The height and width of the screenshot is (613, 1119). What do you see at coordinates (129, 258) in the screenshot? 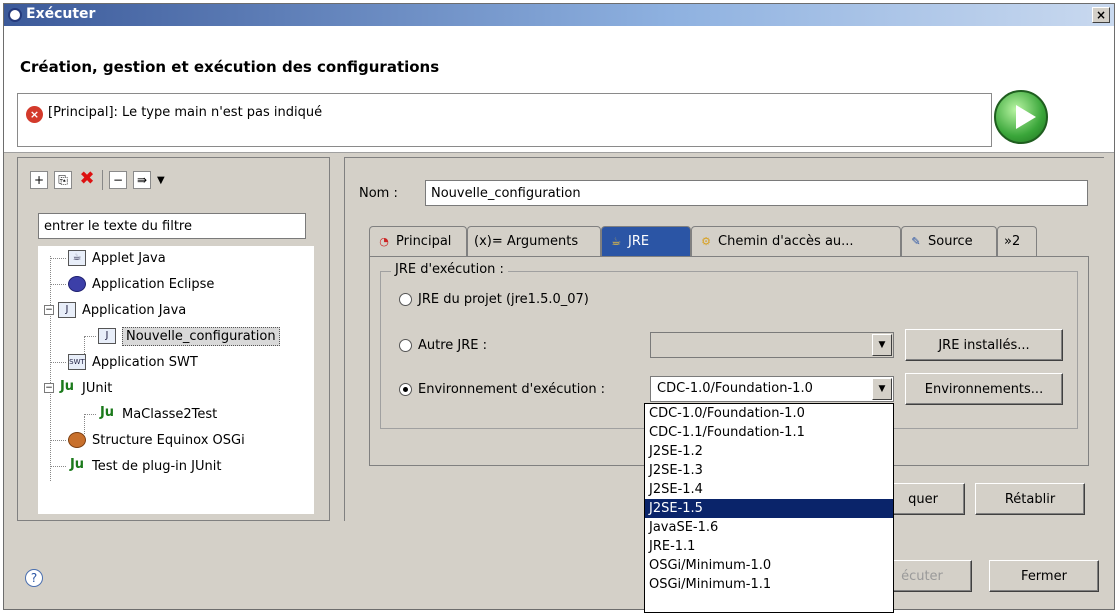
I see `tree-item-label: Applet Java` at bounding box center [129, 258].